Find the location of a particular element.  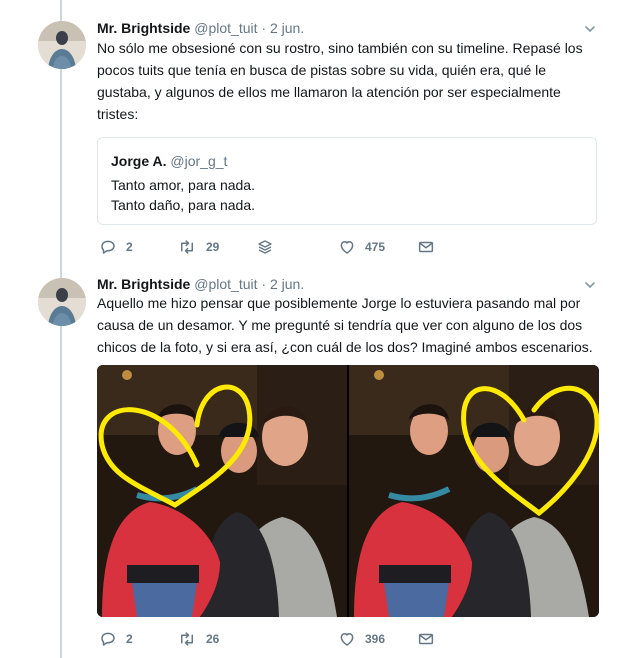

tweet-actions: 2 26 396 is located at coordinates (347, 639).